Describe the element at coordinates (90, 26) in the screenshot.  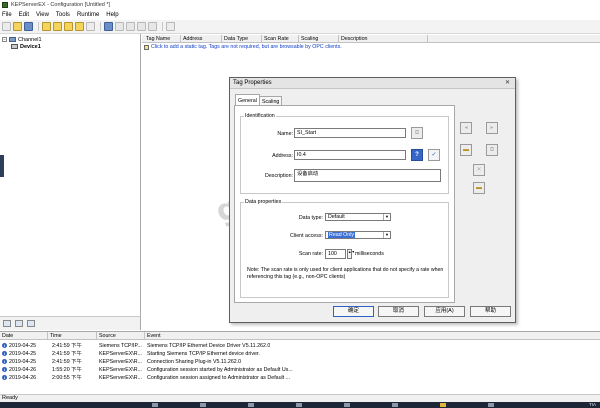
I see `bulk-tag-icon` at that location.